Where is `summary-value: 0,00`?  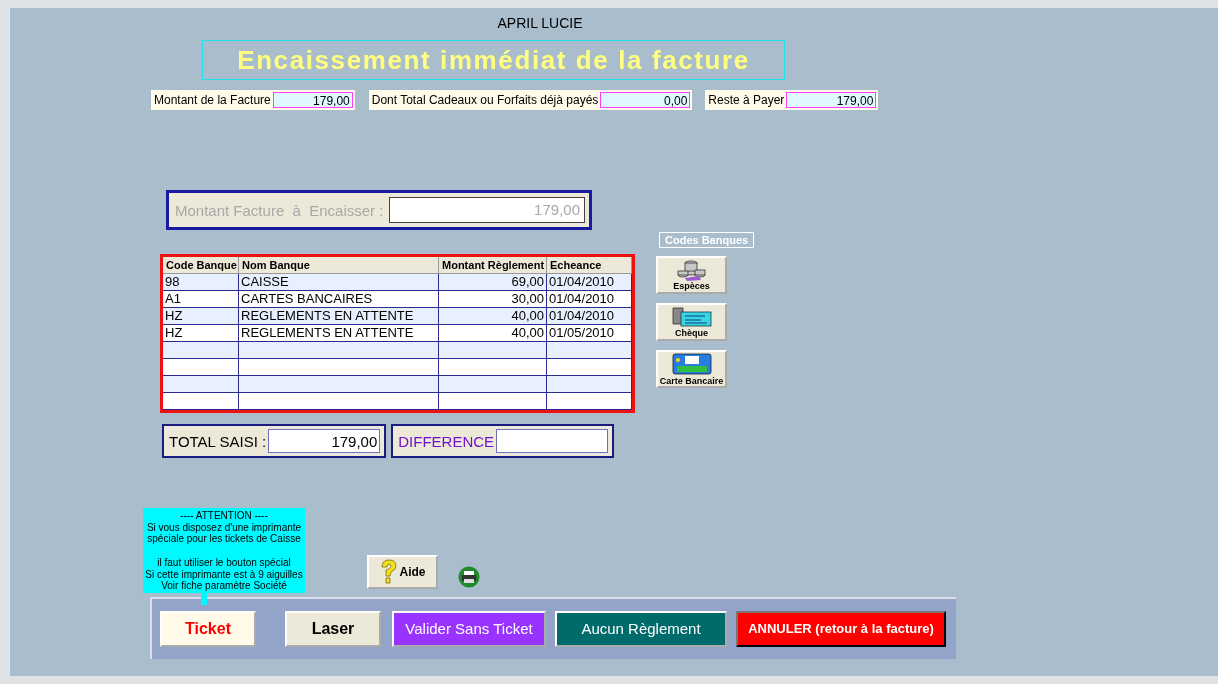
summary-value: 0,00 is located at coordinates (645, 100).